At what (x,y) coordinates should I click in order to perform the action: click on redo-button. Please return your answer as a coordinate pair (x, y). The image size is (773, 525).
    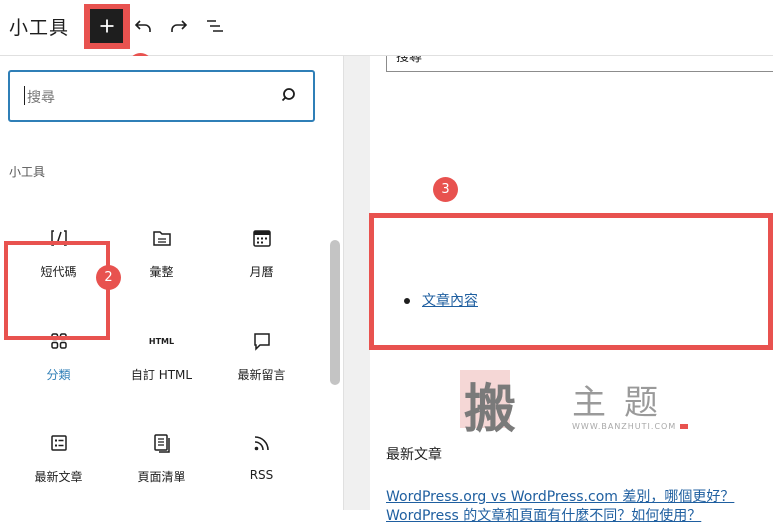
    Looking at the image, I should click on (179, 26).